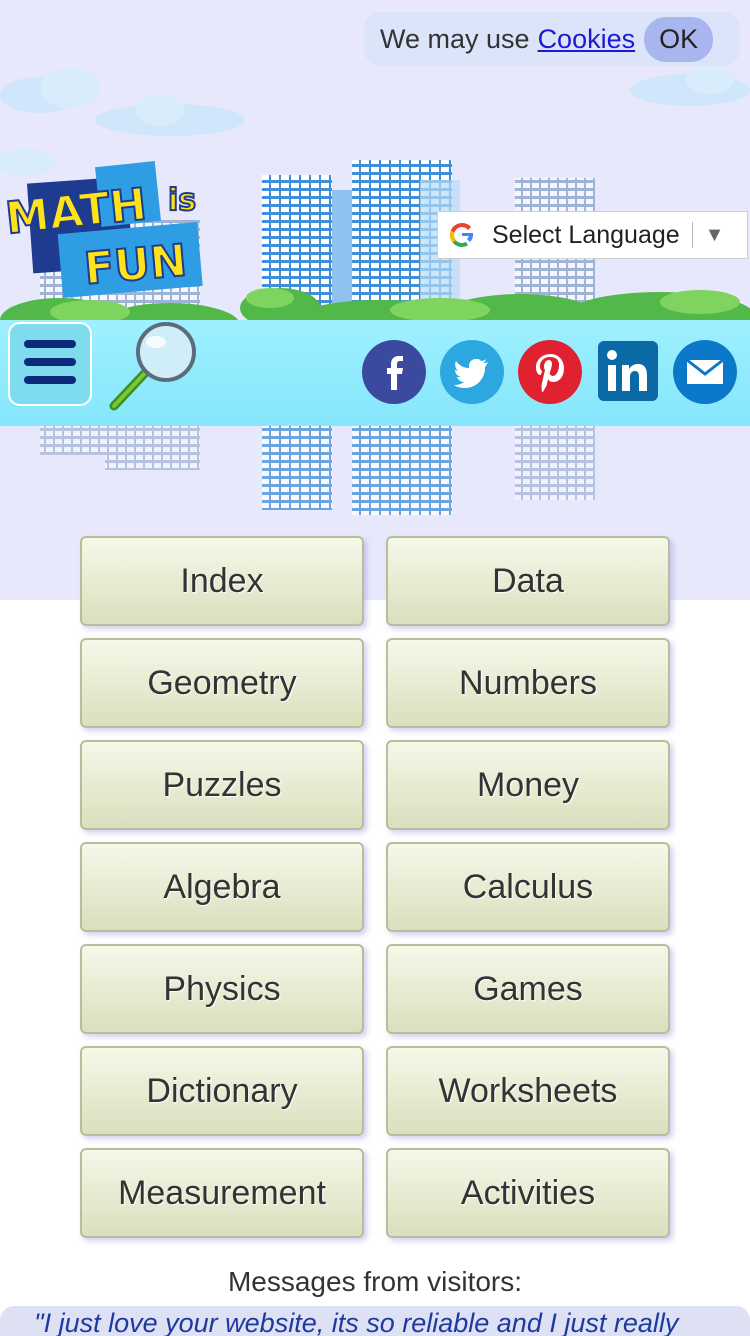 This screenshot has width=750, height=1336. I want to click on chevron-down-icon: ▼, so click(714, 234).